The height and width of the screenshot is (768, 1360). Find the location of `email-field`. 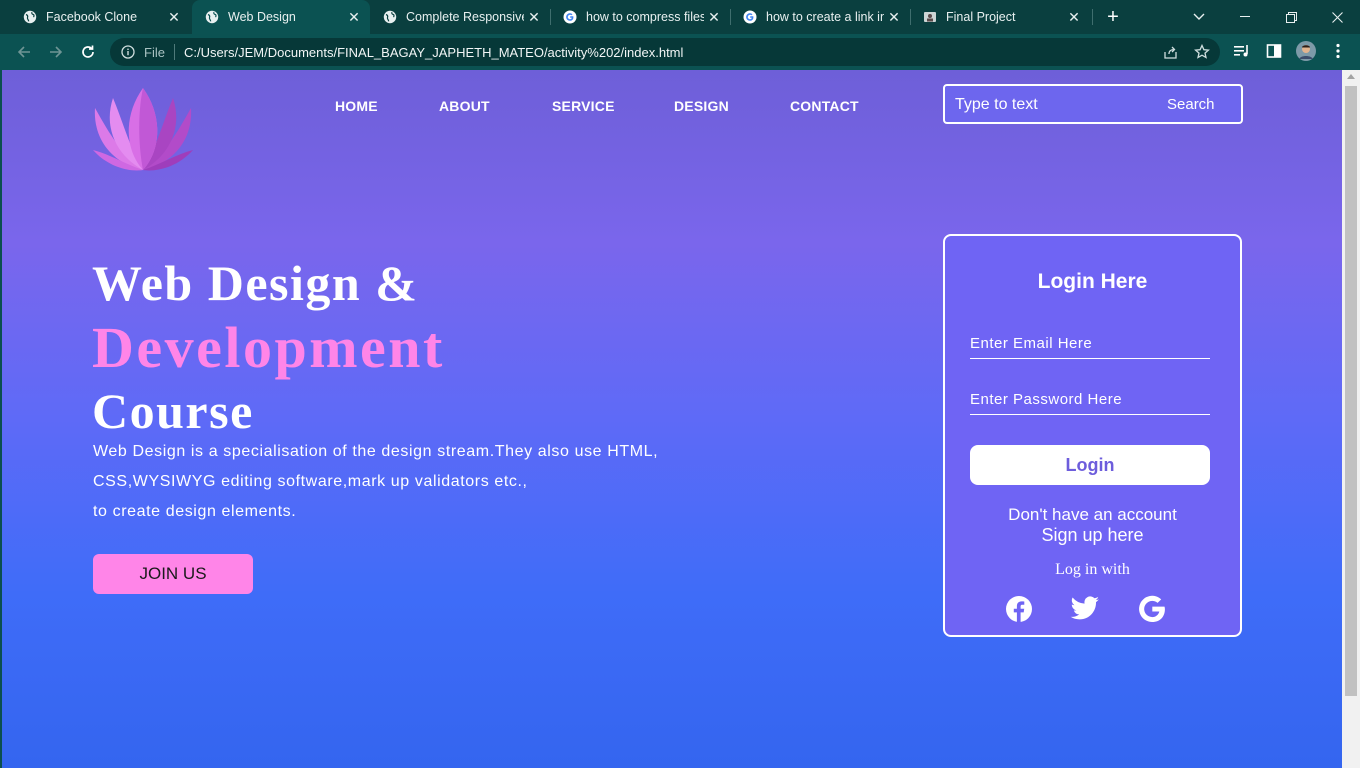

email-field is located at coordinates (1090, 343).